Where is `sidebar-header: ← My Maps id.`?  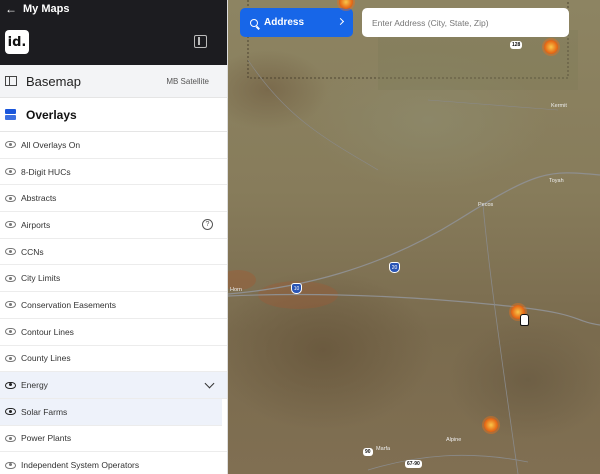 sidebar-header: ← My Maps id. is located at coordinates (113, 32).